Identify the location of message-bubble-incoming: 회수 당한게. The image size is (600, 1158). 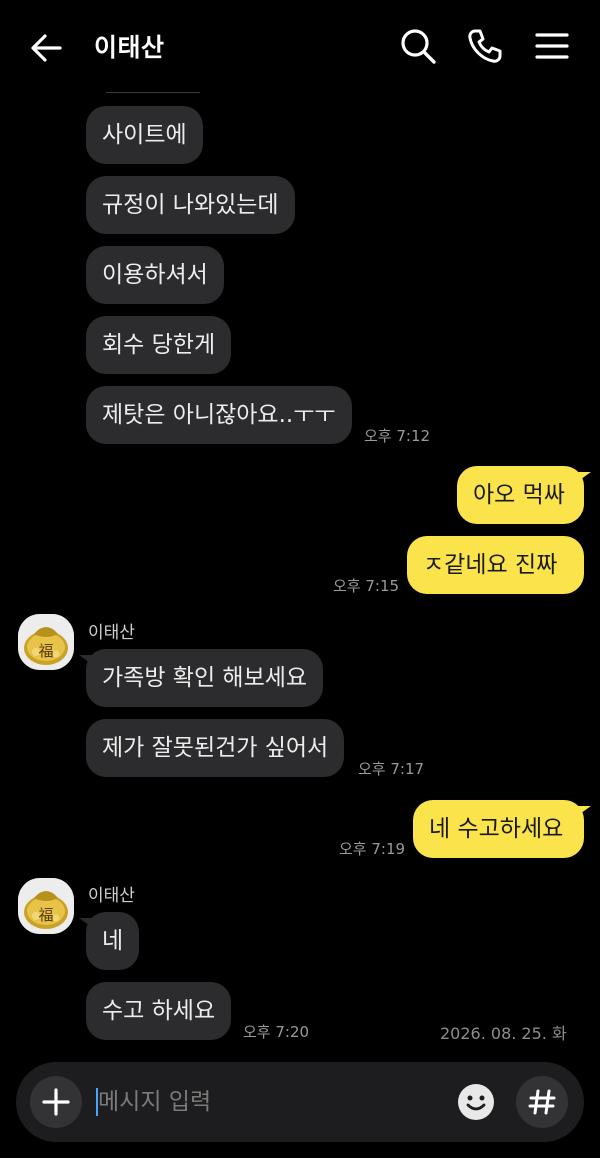
(159, 345).